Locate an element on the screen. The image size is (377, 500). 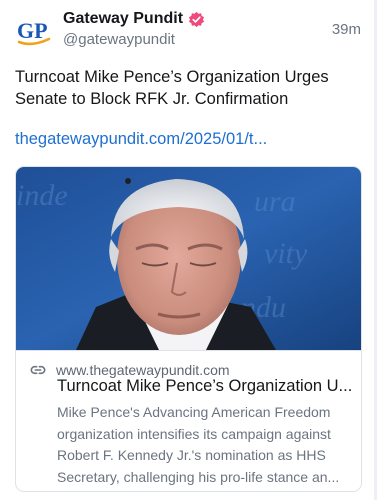
link-icon is located at coordinates (38, 370).